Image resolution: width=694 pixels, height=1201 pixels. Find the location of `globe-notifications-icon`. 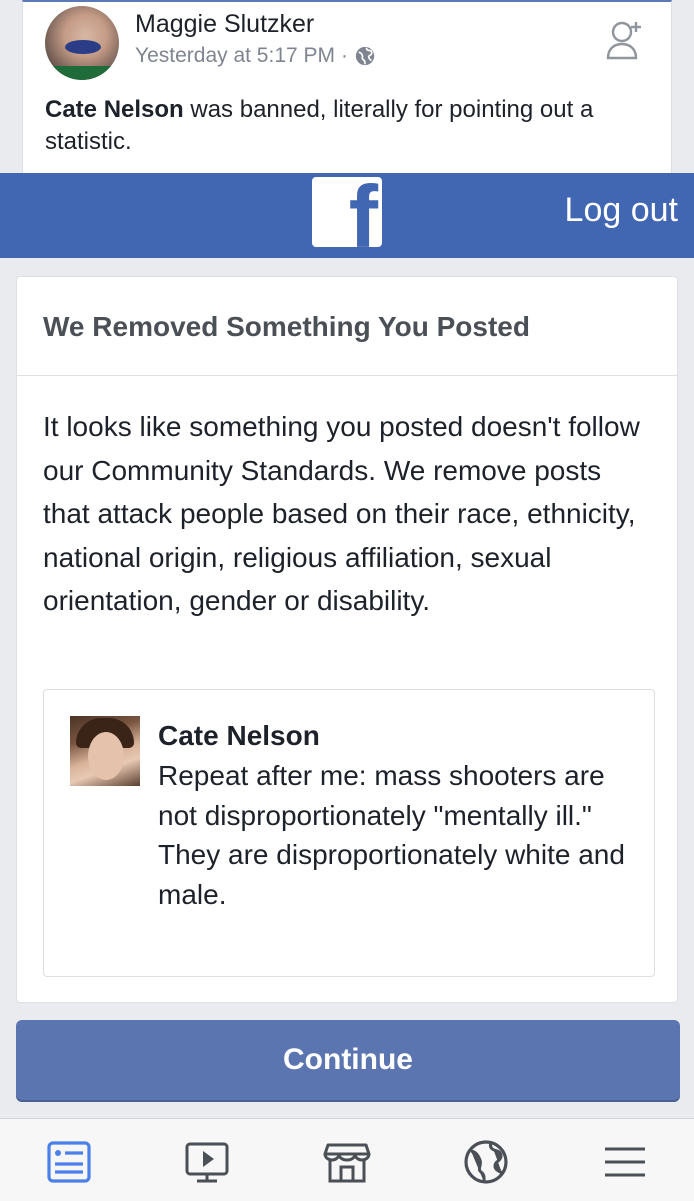

globe-notifications-icon is located at coordinates (486, 1162).